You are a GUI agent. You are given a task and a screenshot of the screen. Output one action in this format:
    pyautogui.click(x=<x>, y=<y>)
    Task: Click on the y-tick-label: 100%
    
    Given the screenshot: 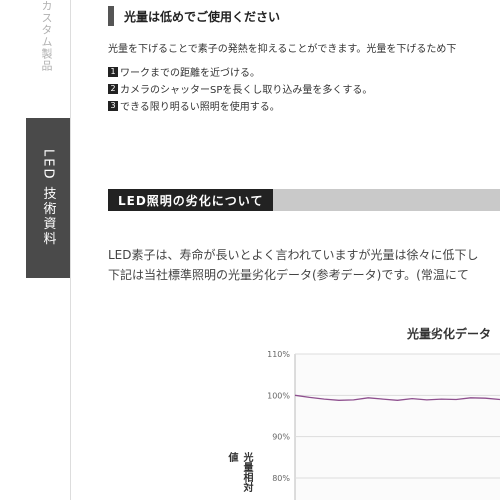 What is the action you would take?
    pyautogui.click(x=278, y=395)
    